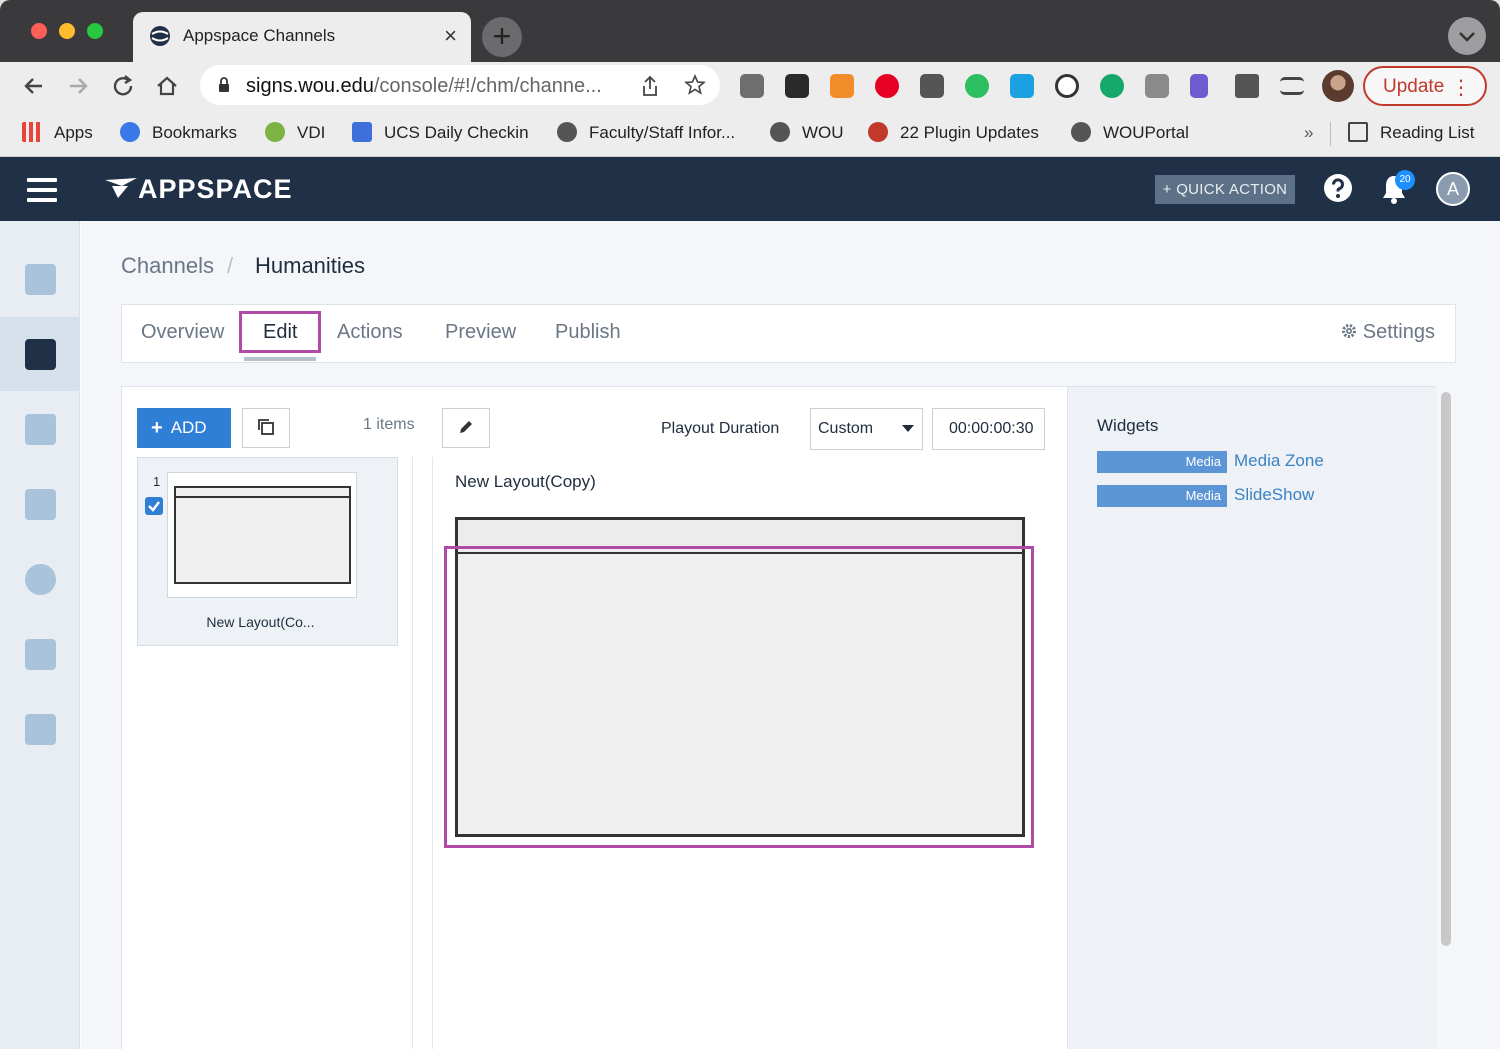 The image size is (1500, 1049). Describe the element at coordinates (42, 190) in the screenshot. I see `hamburger-menu-icon` at that location.